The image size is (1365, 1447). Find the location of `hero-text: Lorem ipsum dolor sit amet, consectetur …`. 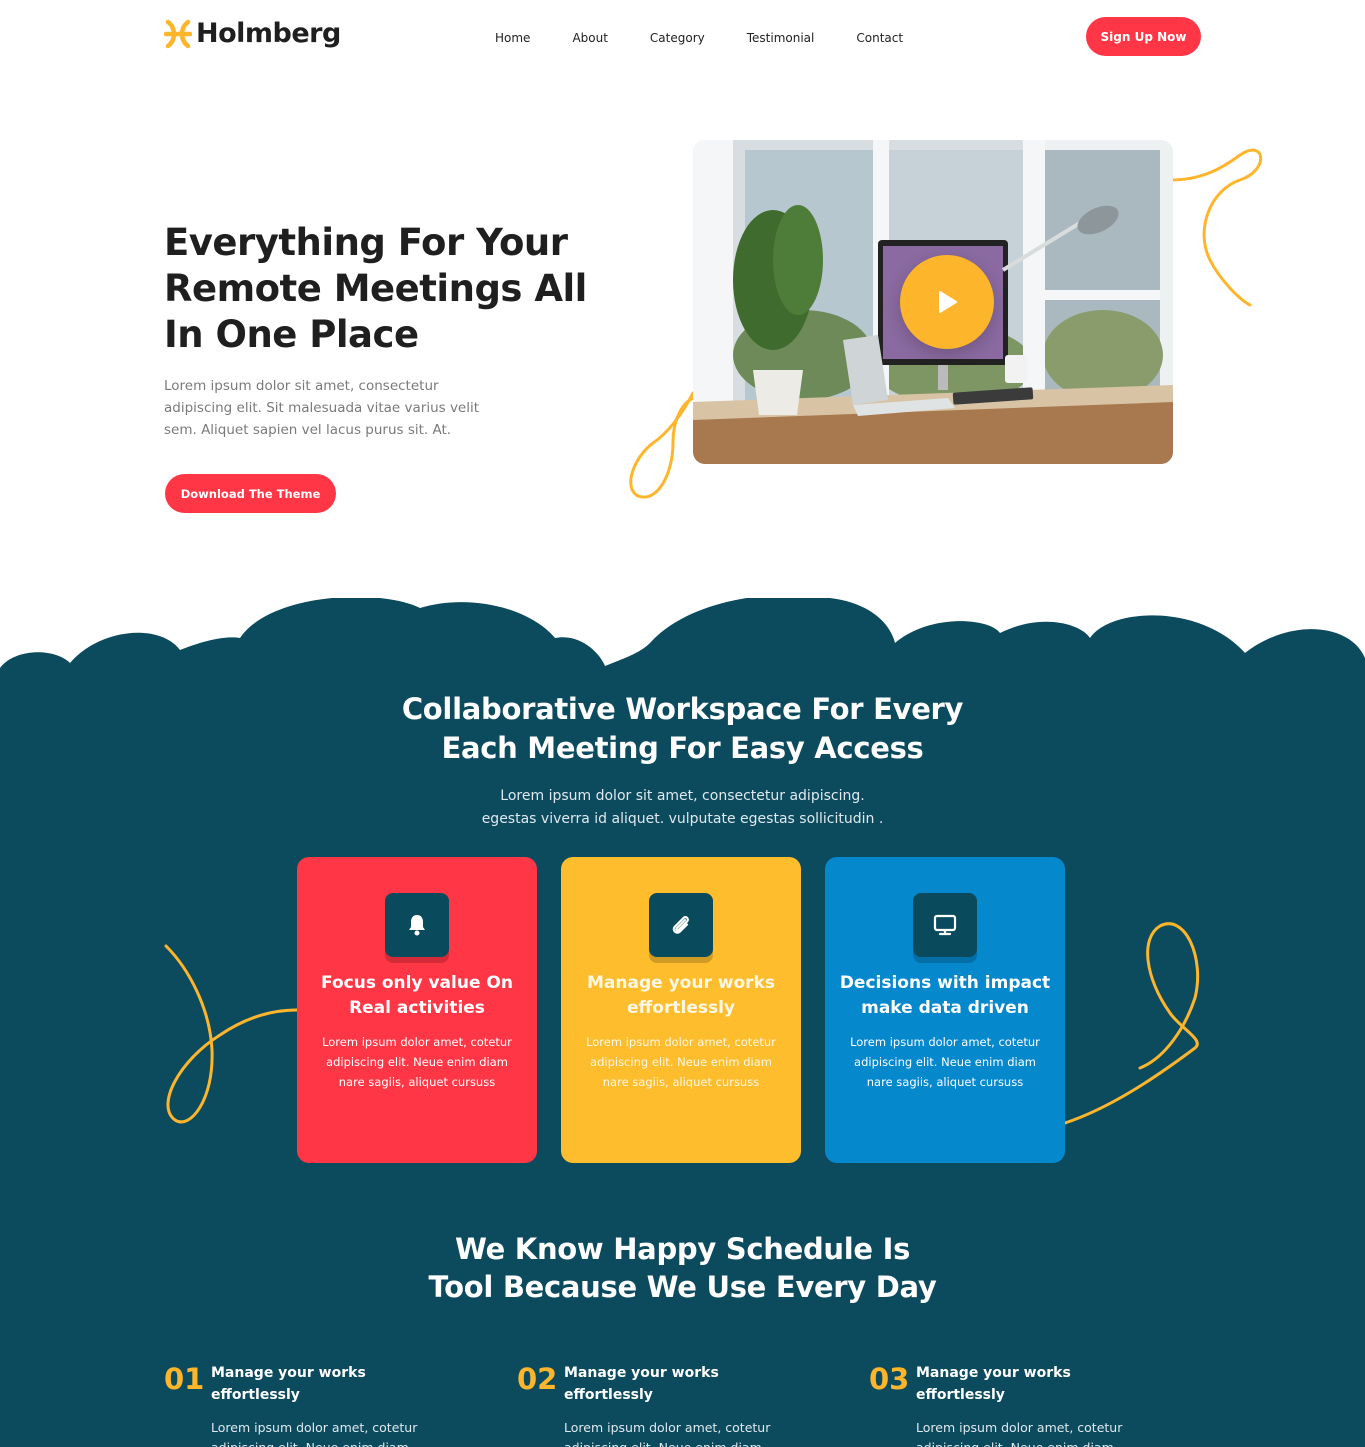

hero-text: Lorem ipsum dolor sit amet, consectetur … is located at coordinates (322, 408).